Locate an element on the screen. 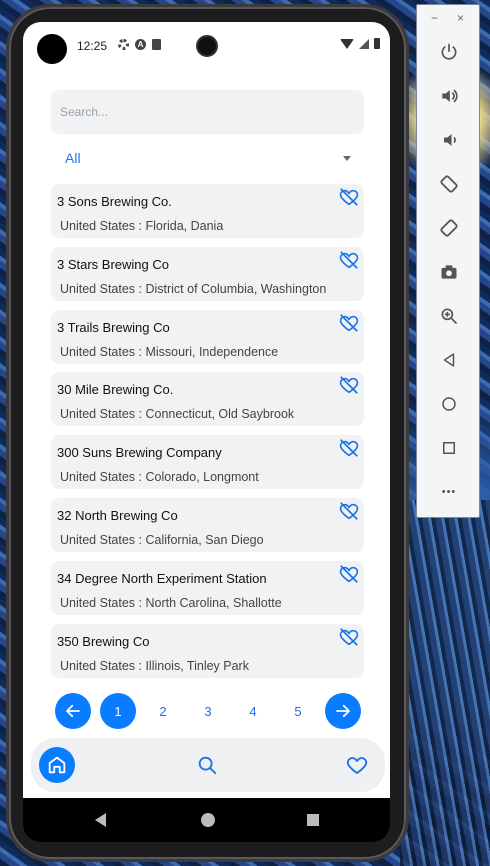 The height and width of the screenshot is (866, 490). brewery-location: United States : Missouri, Independence is located at coordinates (169, 351).